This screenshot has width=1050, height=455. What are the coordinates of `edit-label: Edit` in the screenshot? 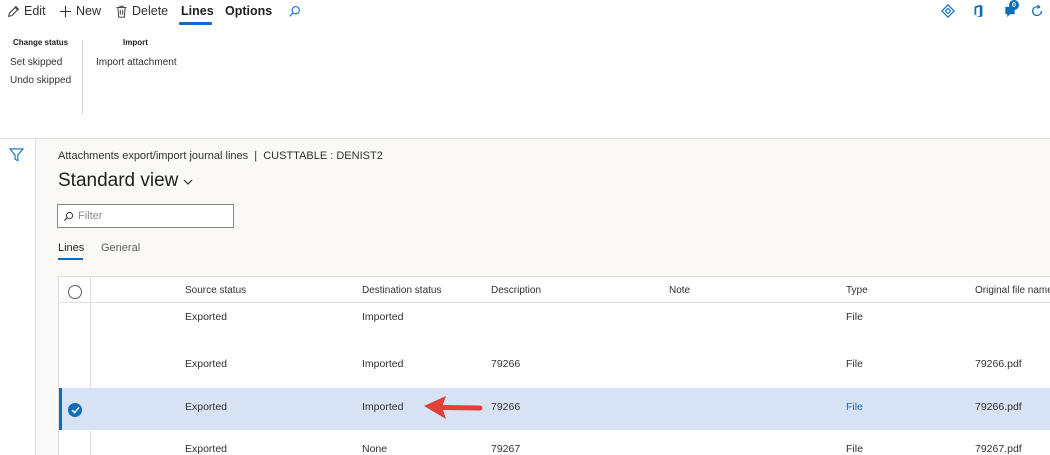 It's located at (35, 11).